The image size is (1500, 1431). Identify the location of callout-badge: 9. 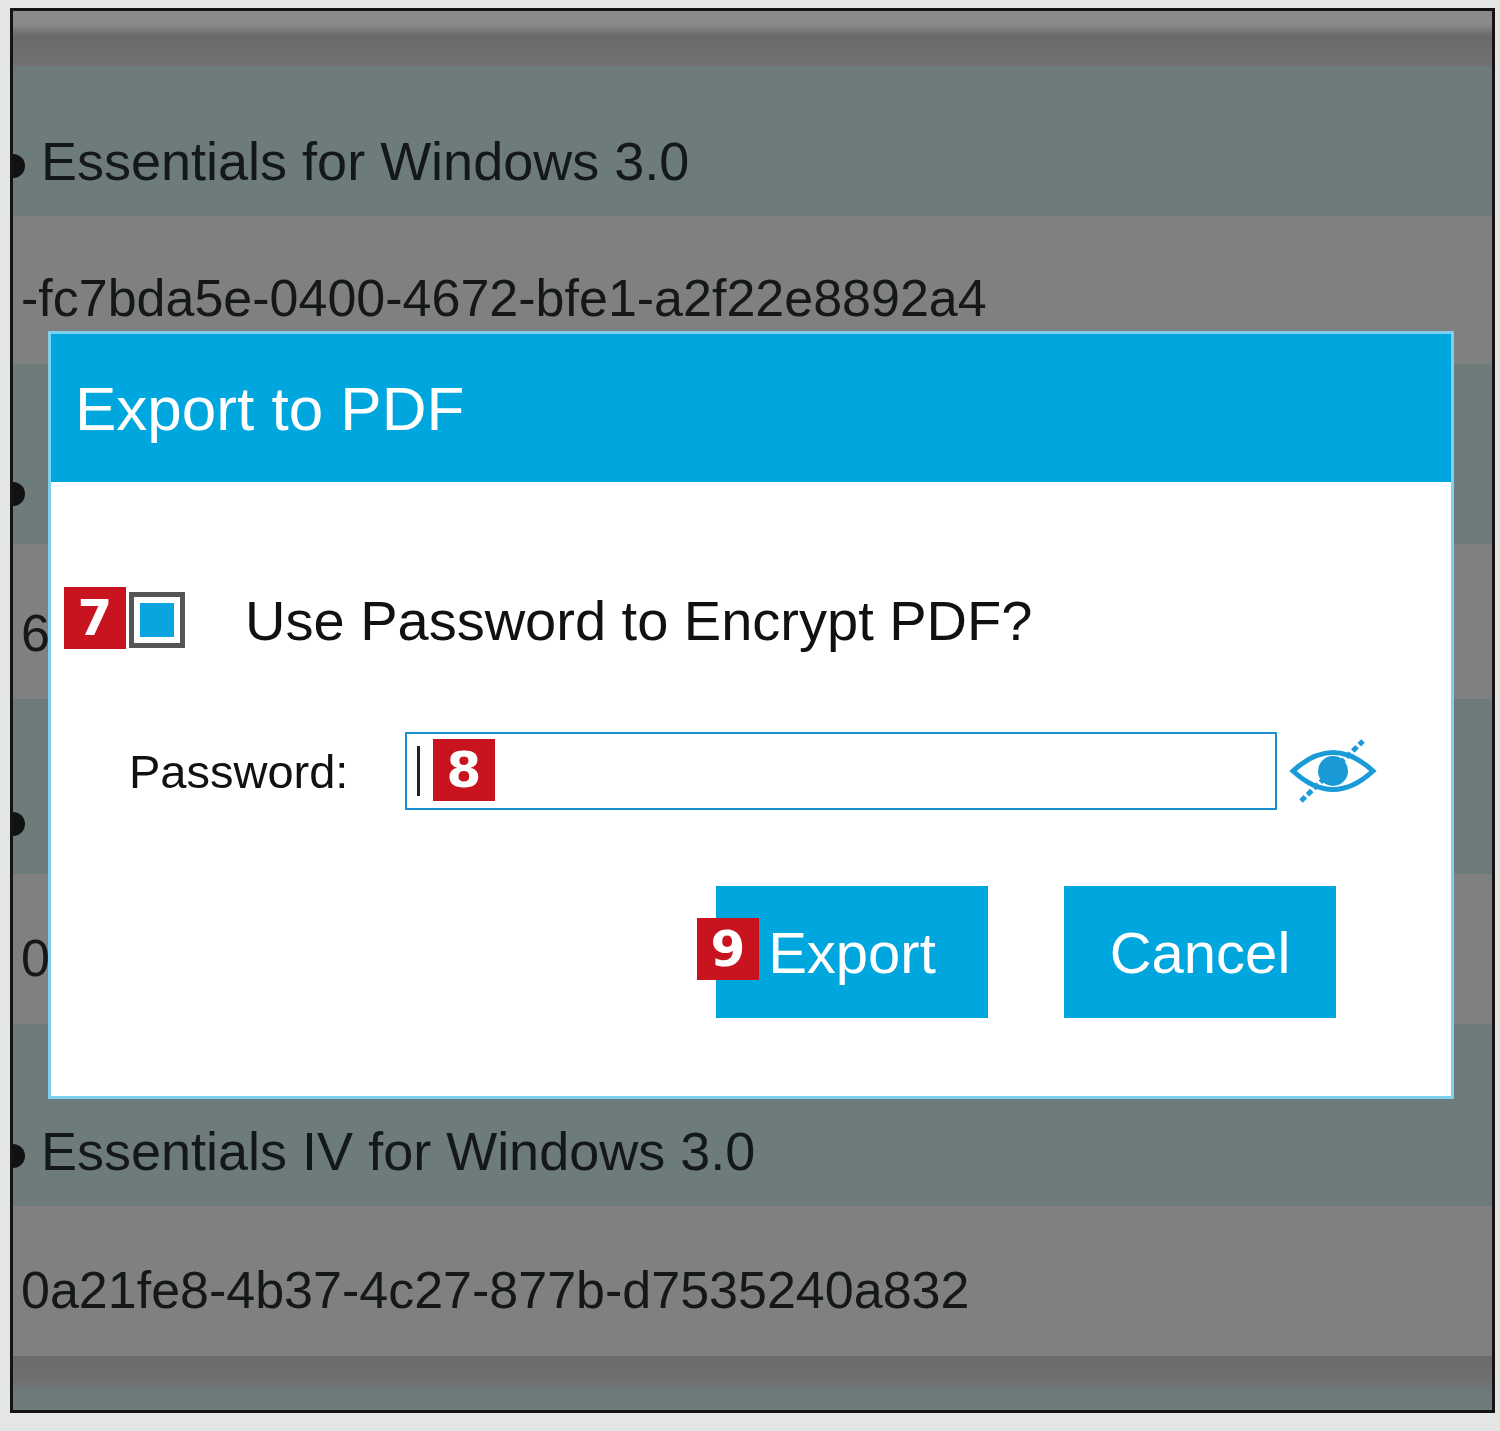
(728, 949).